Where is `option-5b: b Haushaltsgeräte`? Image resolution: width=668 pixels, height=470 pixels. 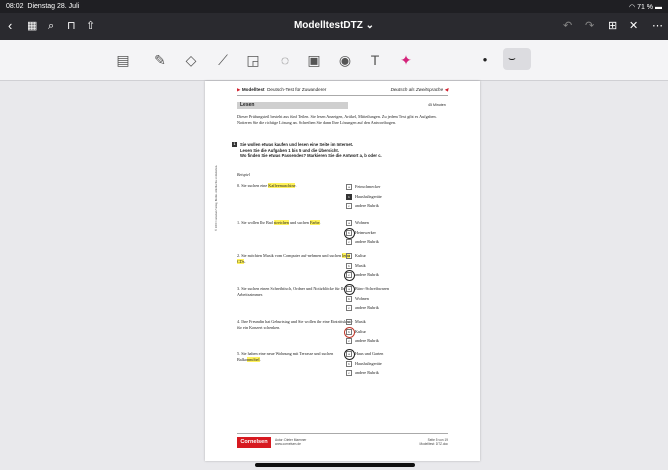
option-5b: b Haushaltsgeräte is located at coordinates (391, 364).